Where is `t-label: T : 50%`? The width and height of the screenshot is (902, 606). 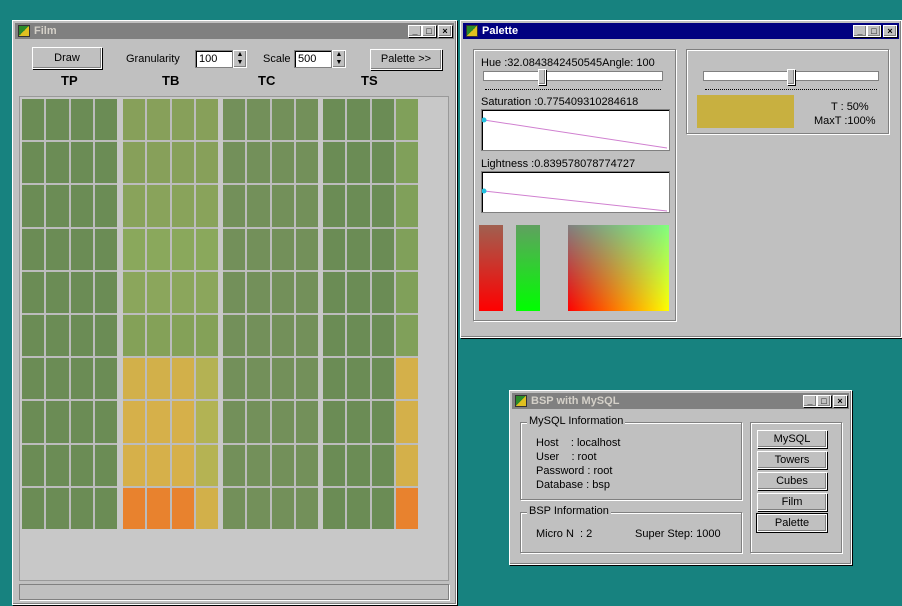 t-label: T : 50% is located at coordinates (850, 107).